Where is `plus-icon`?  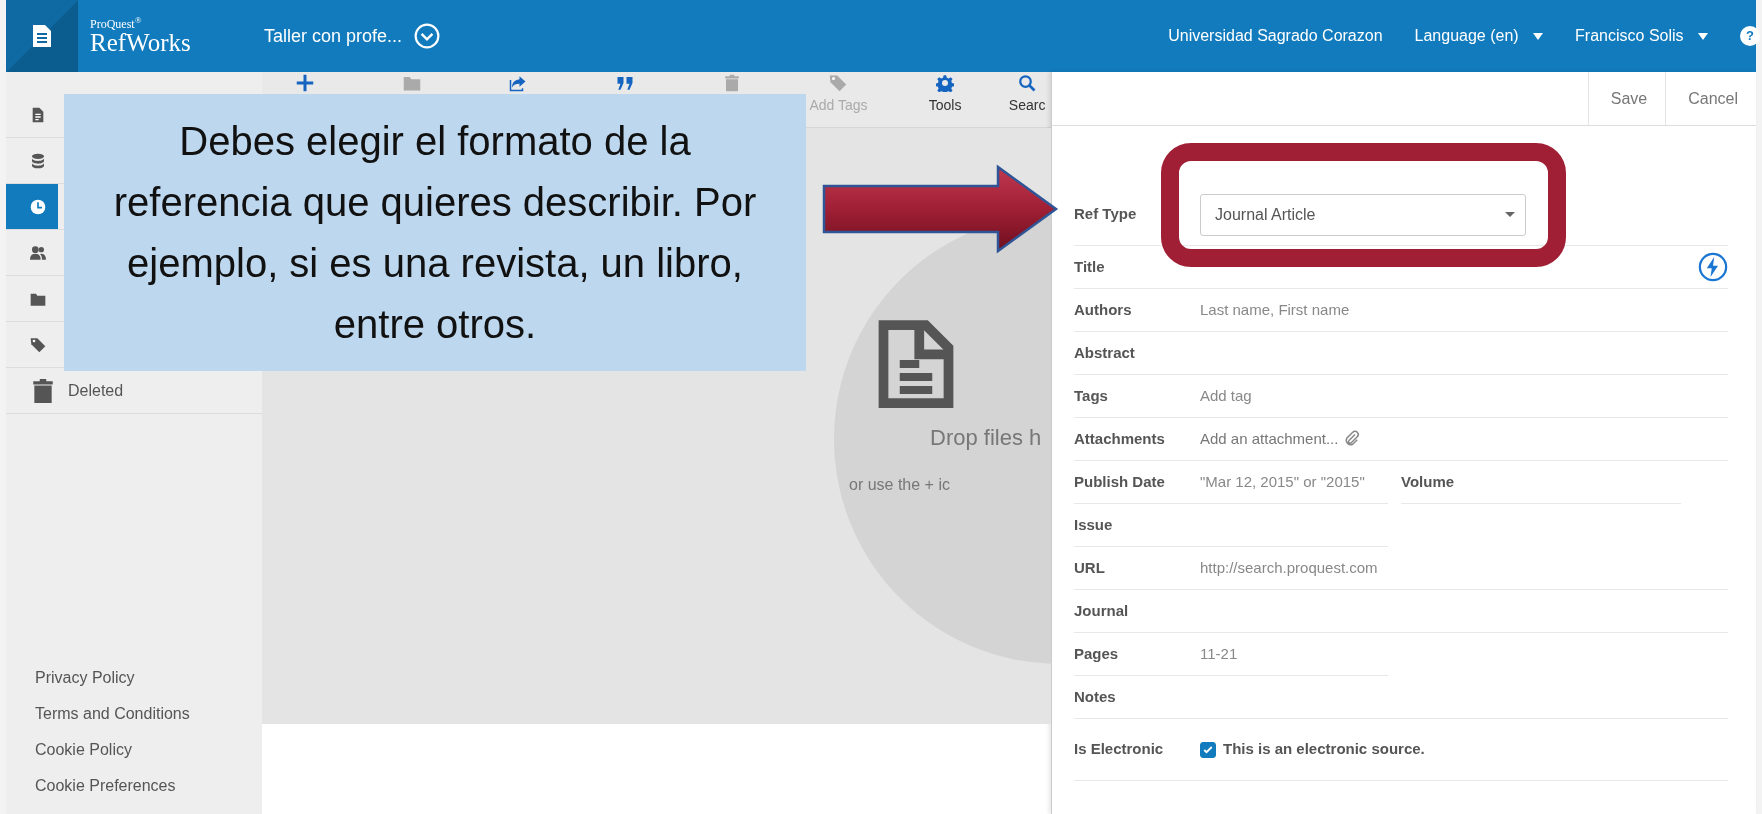 plus-icon is located at coordinates (305, 83).